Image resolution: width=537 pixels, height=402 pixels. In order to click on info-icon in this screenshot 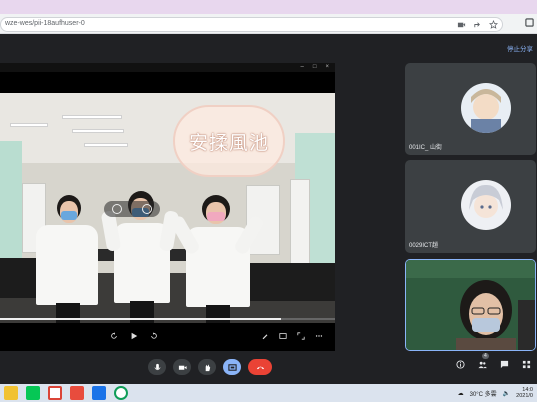, I will do `click(460, 364)`.